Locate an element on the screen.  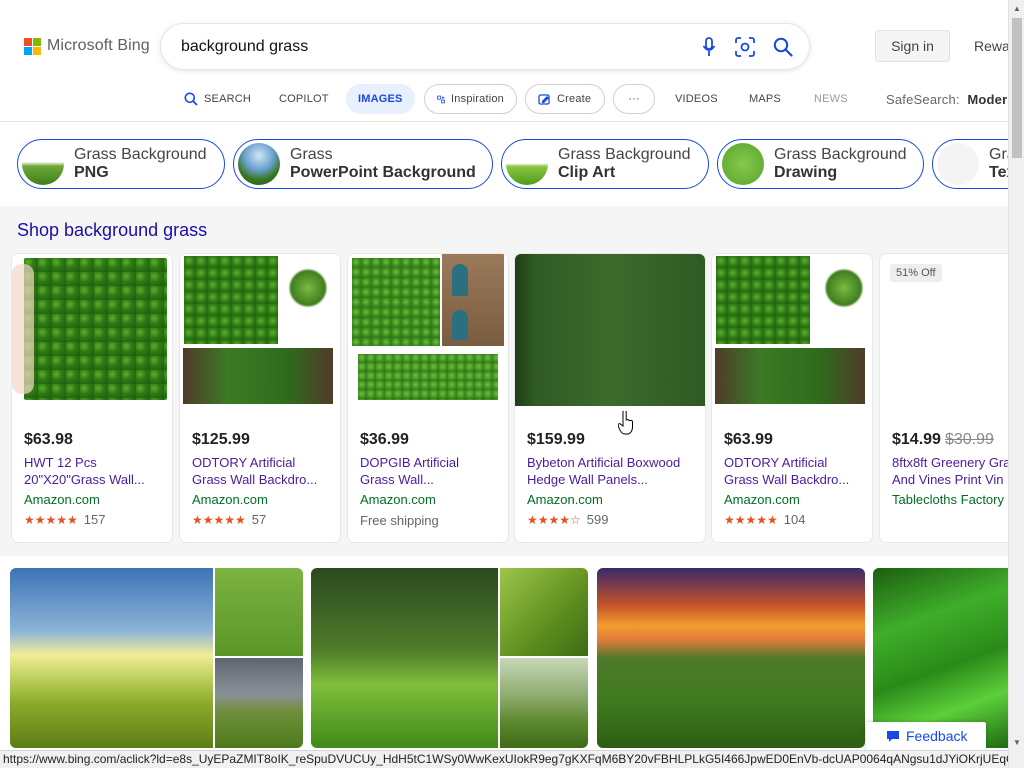
product-rating: ★★★★★ 104 is located at coordinates (765, 519).